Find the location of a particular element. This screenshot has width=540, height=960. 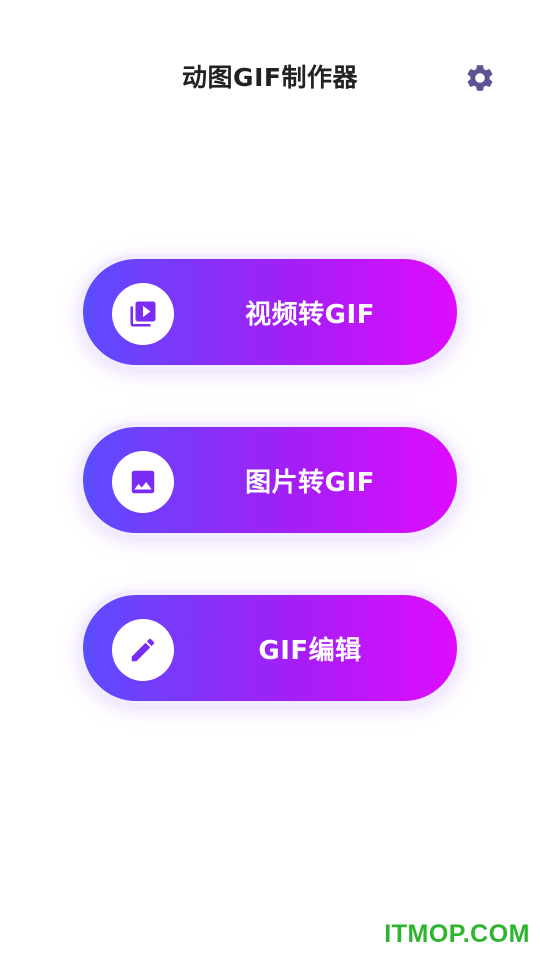

button-background: 视频转GIF is located at coordinates (270, 312).